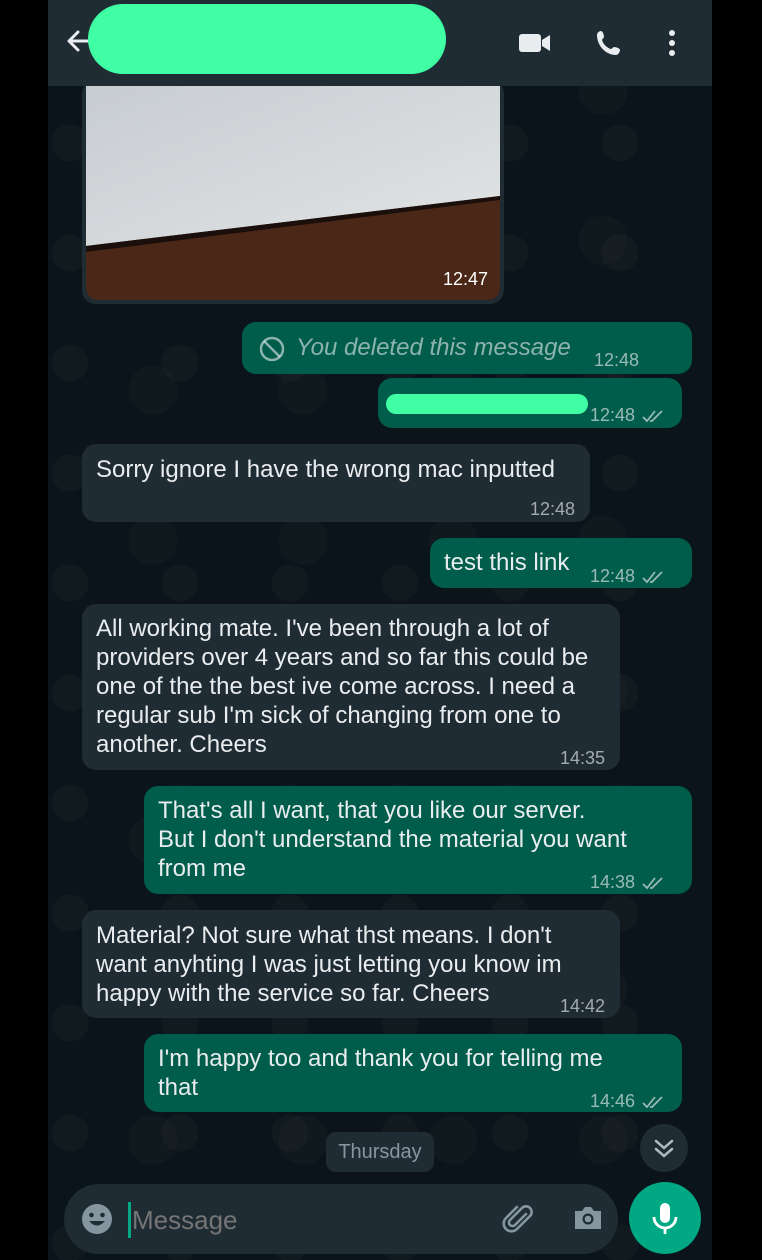 The image size is (762, 1260). Describe the element at coordinates (97, 1221) in the screenshot. I see `emoji-icon` at that location.